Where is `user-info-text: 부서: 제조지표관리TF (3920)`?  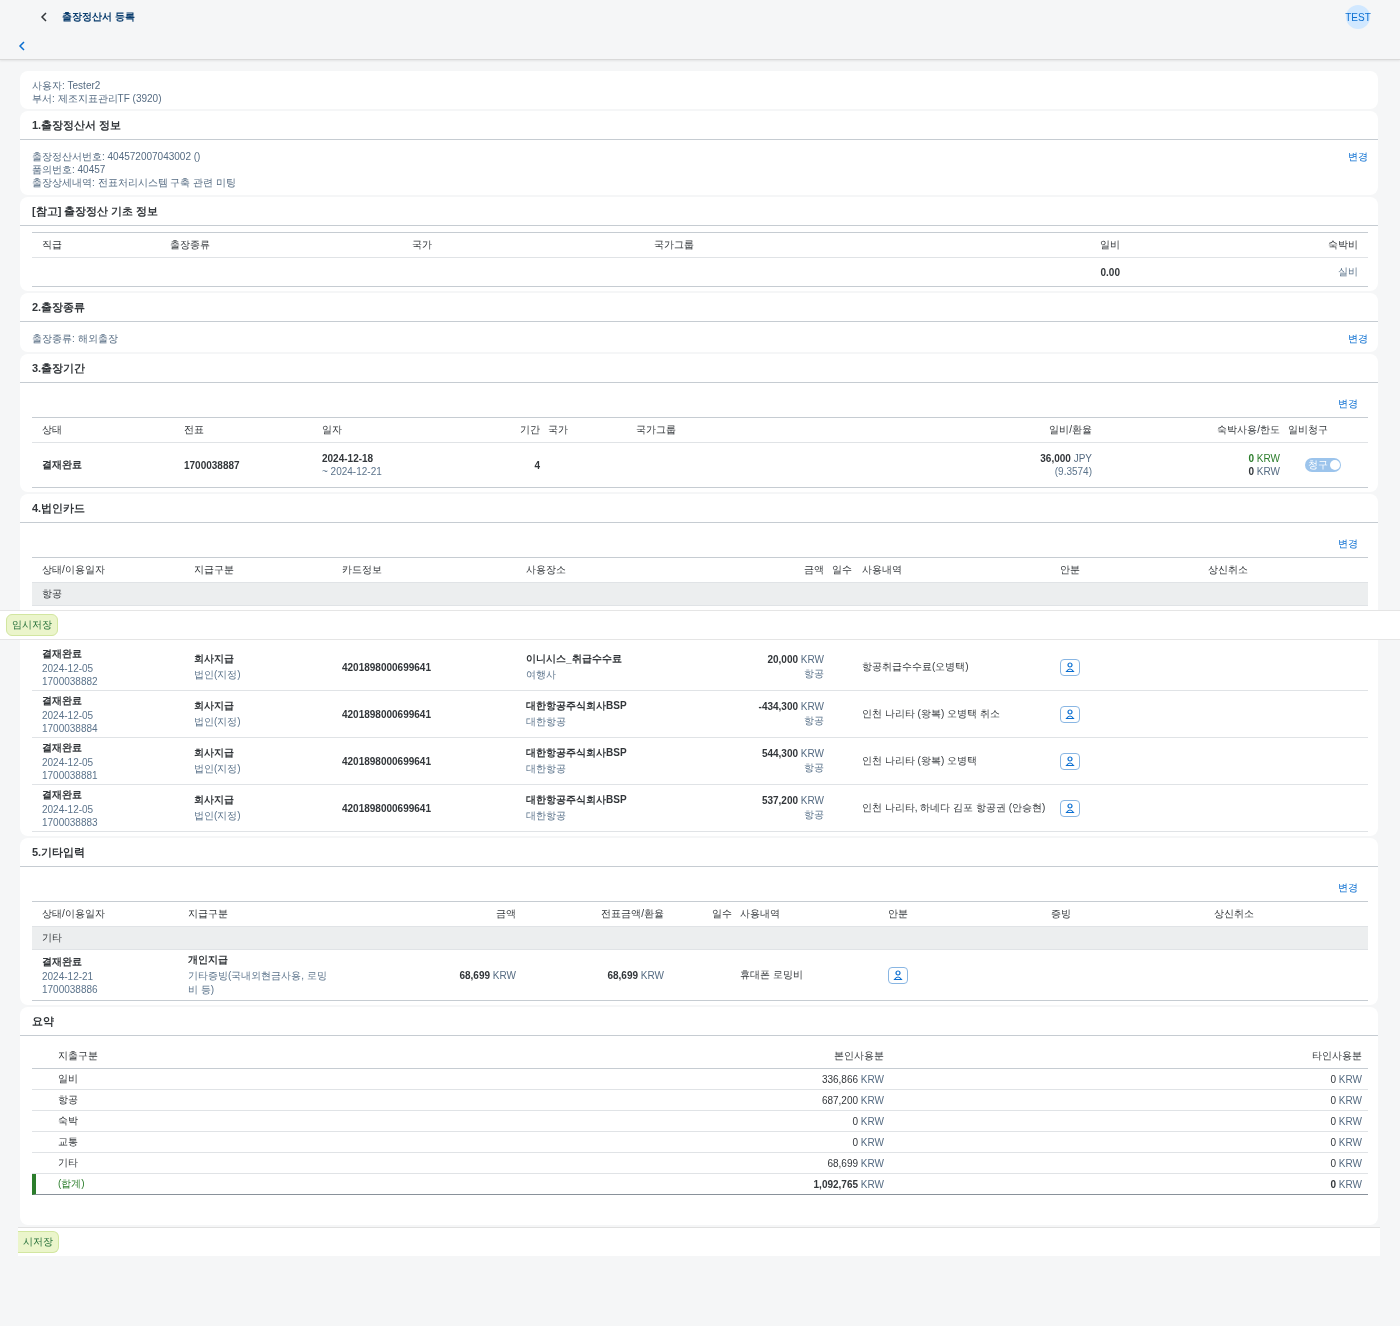
user-info-text: 부서: 제조지표관리TF (3920) is located at coordinates (97, 98).